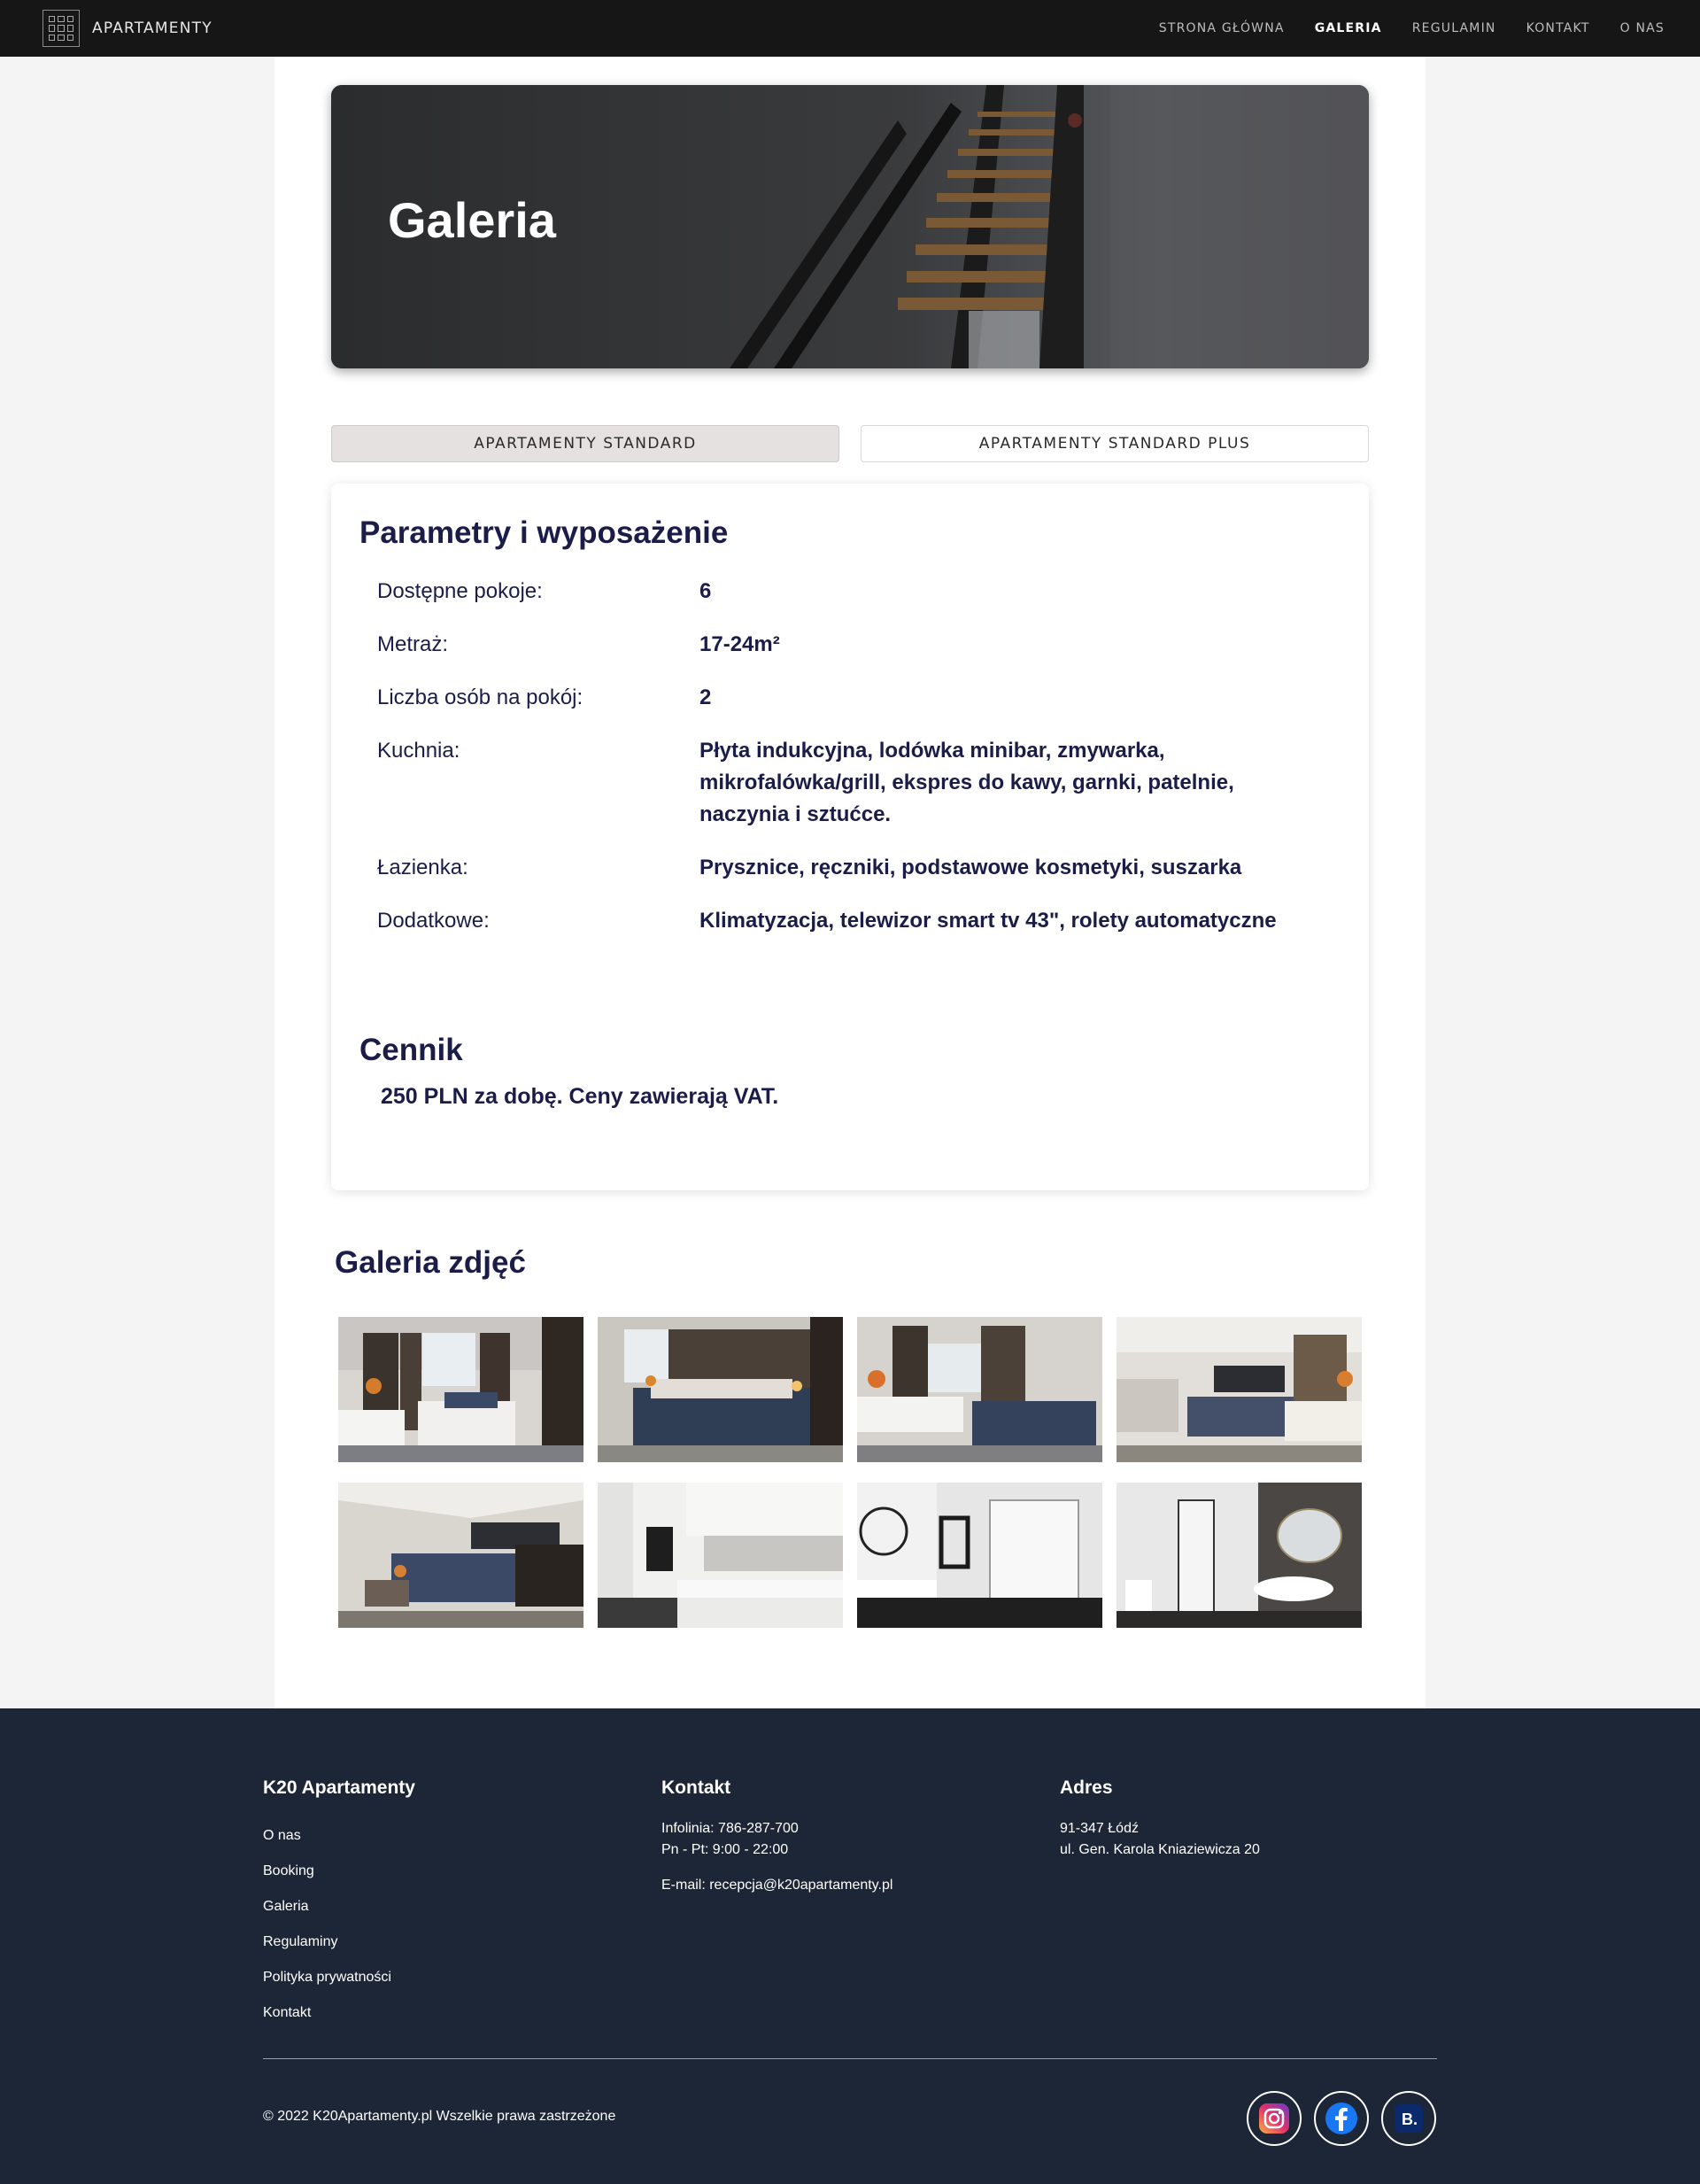 The width and height of the screenshot is (1700, 2184). I want to click on pricing-heading: Cennik, so click(411, 1050).